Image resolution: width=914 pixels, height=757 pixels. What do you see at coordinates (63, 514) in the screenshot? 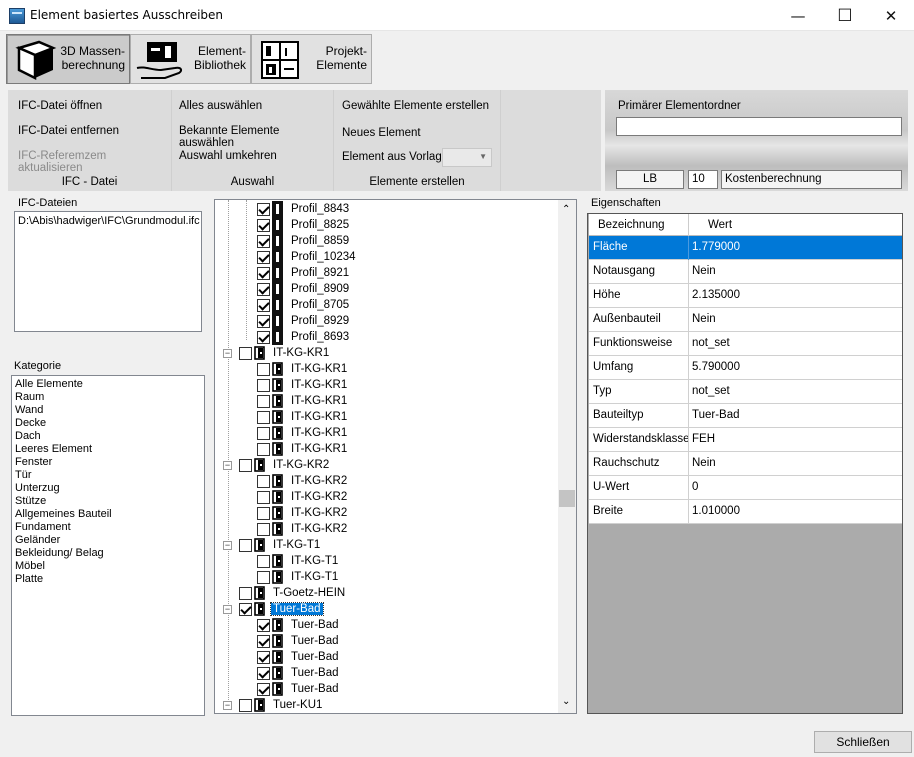
I see `kategorie-item: Allgemeines Bauteil` at bounding box center [63, 514].